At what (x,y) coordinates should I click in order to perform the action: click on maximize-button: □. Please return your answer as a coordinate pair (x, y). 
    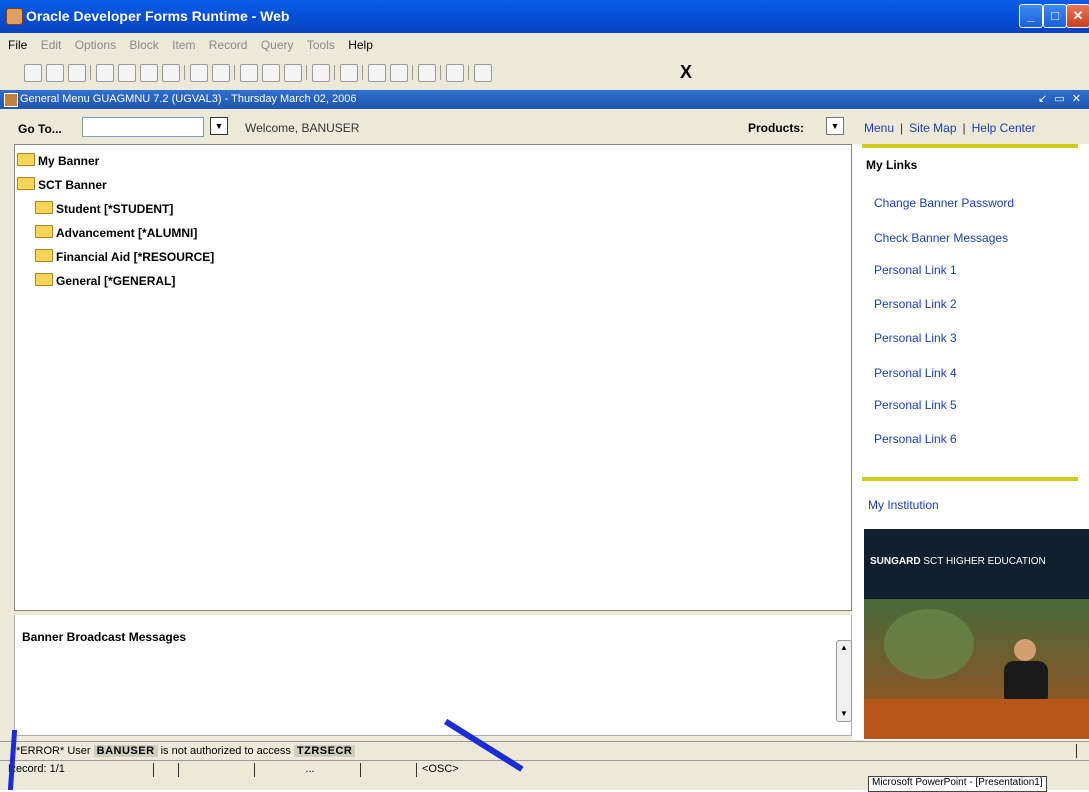
    Looking at the image, I should click on (1055, 16).